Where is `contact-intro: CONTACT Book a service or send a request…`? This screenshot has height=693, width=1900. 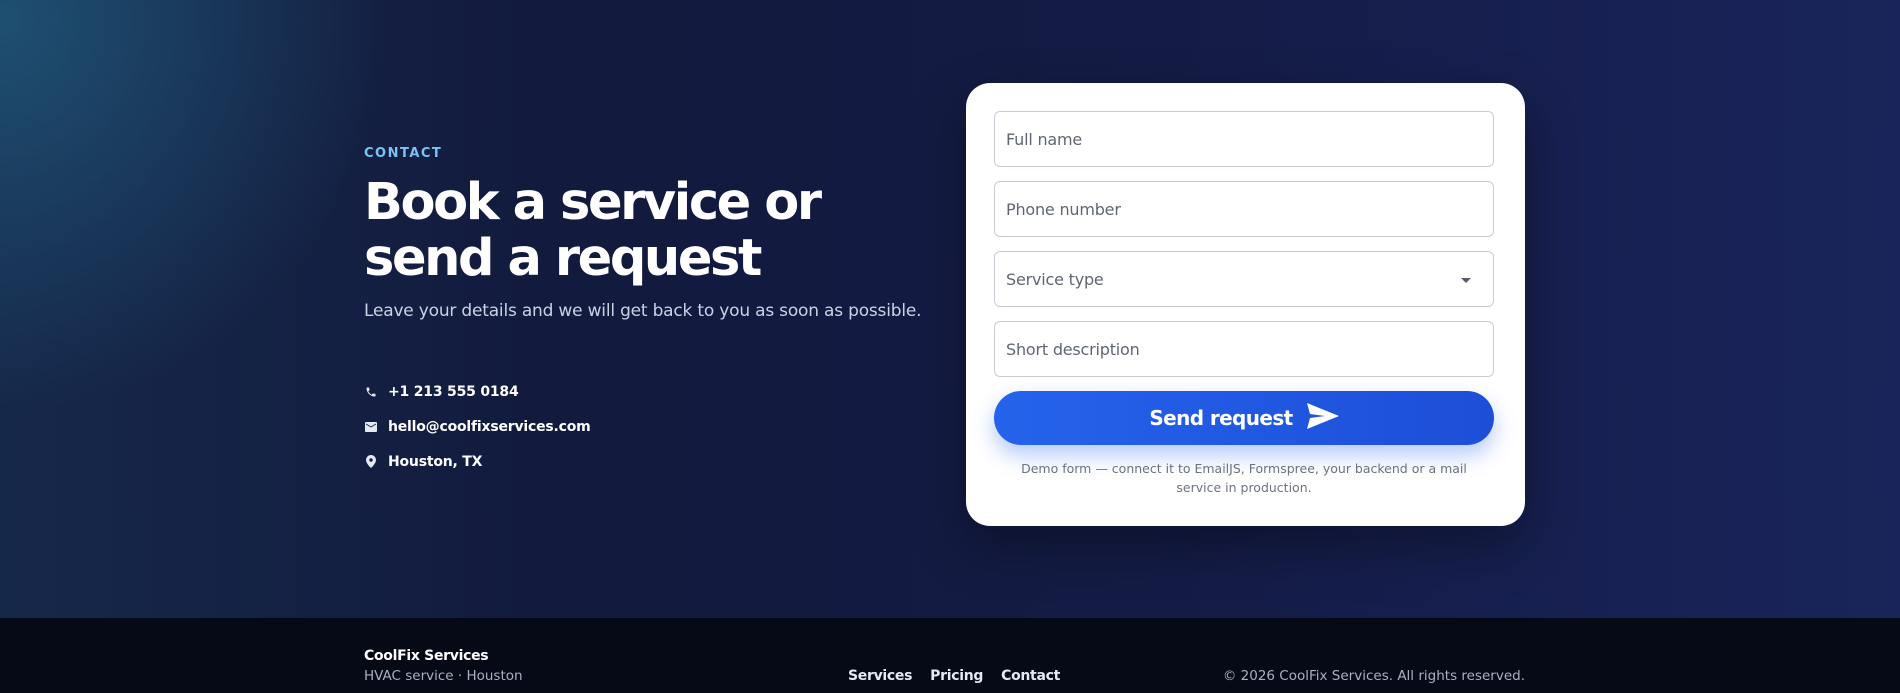
contact-intro: CONTACT Book a service or send a request… is located at coordinates (644, 233).